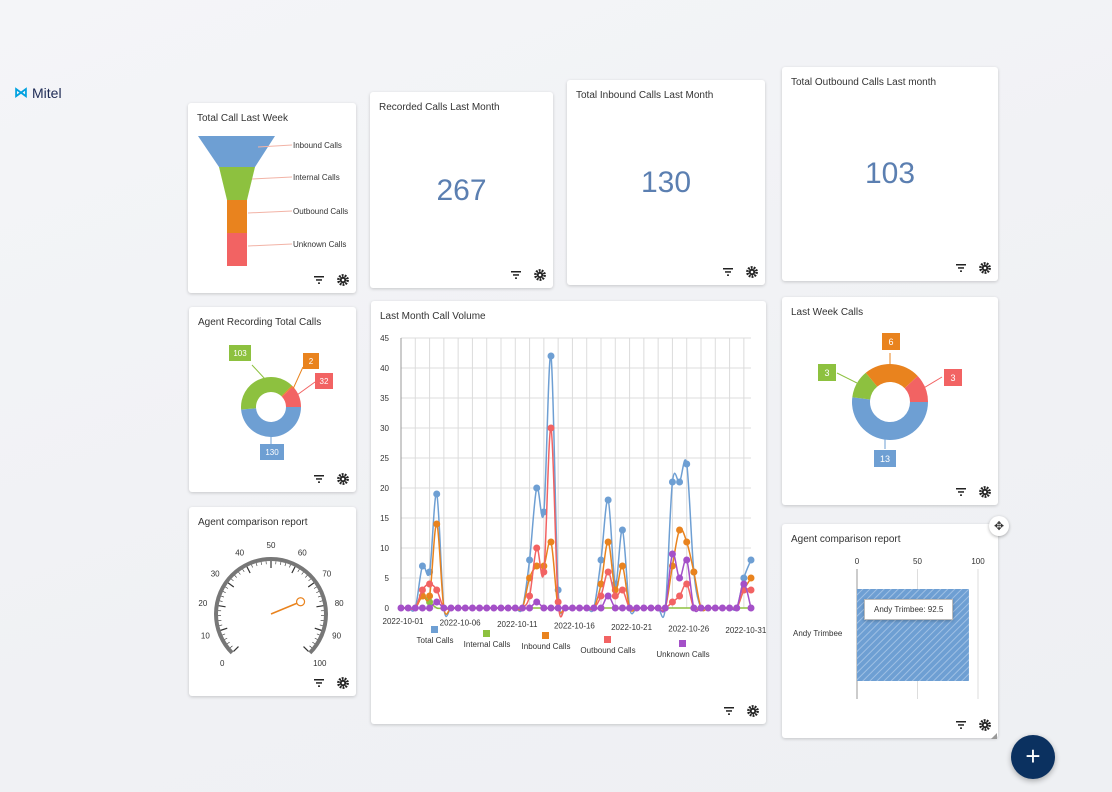 The width and height of the screenshot is (1112, 792). What do you see at coordinates (237, 183) in the screenshot?
I see `funnel-segment-internal` at bounding box center [237, 183].